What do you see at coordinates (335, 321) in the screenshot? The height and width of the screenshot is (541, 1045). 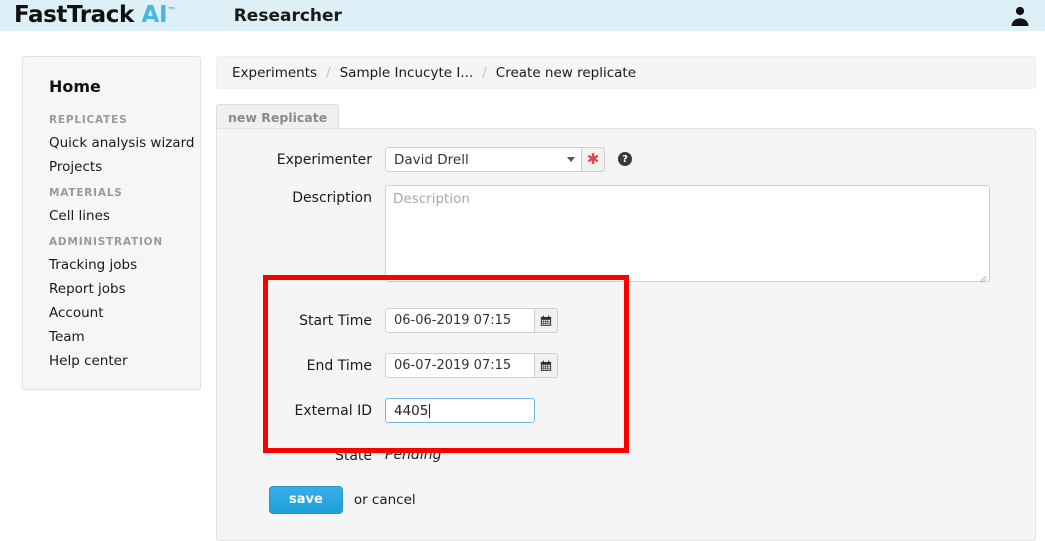 I see `start-time-label: Start Time` at bounding box center [335, 321].